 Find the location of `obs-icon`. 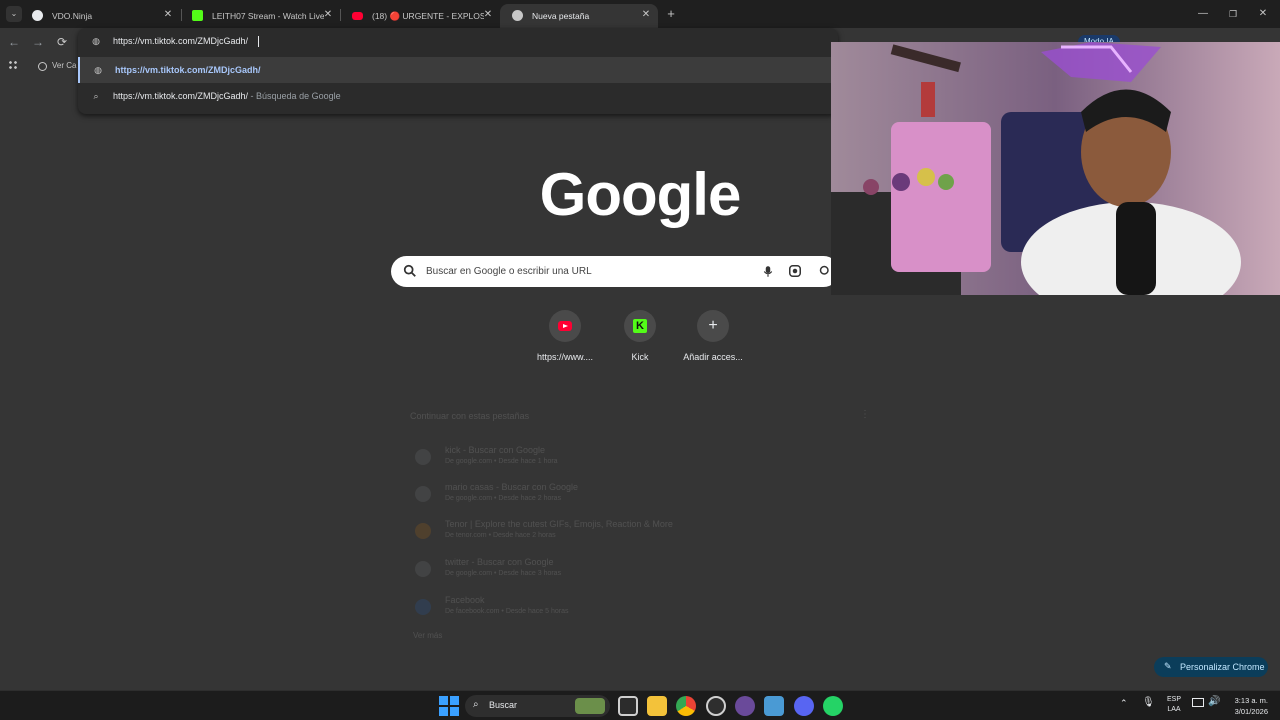

obs-icon is located at coordinates (716, 706).